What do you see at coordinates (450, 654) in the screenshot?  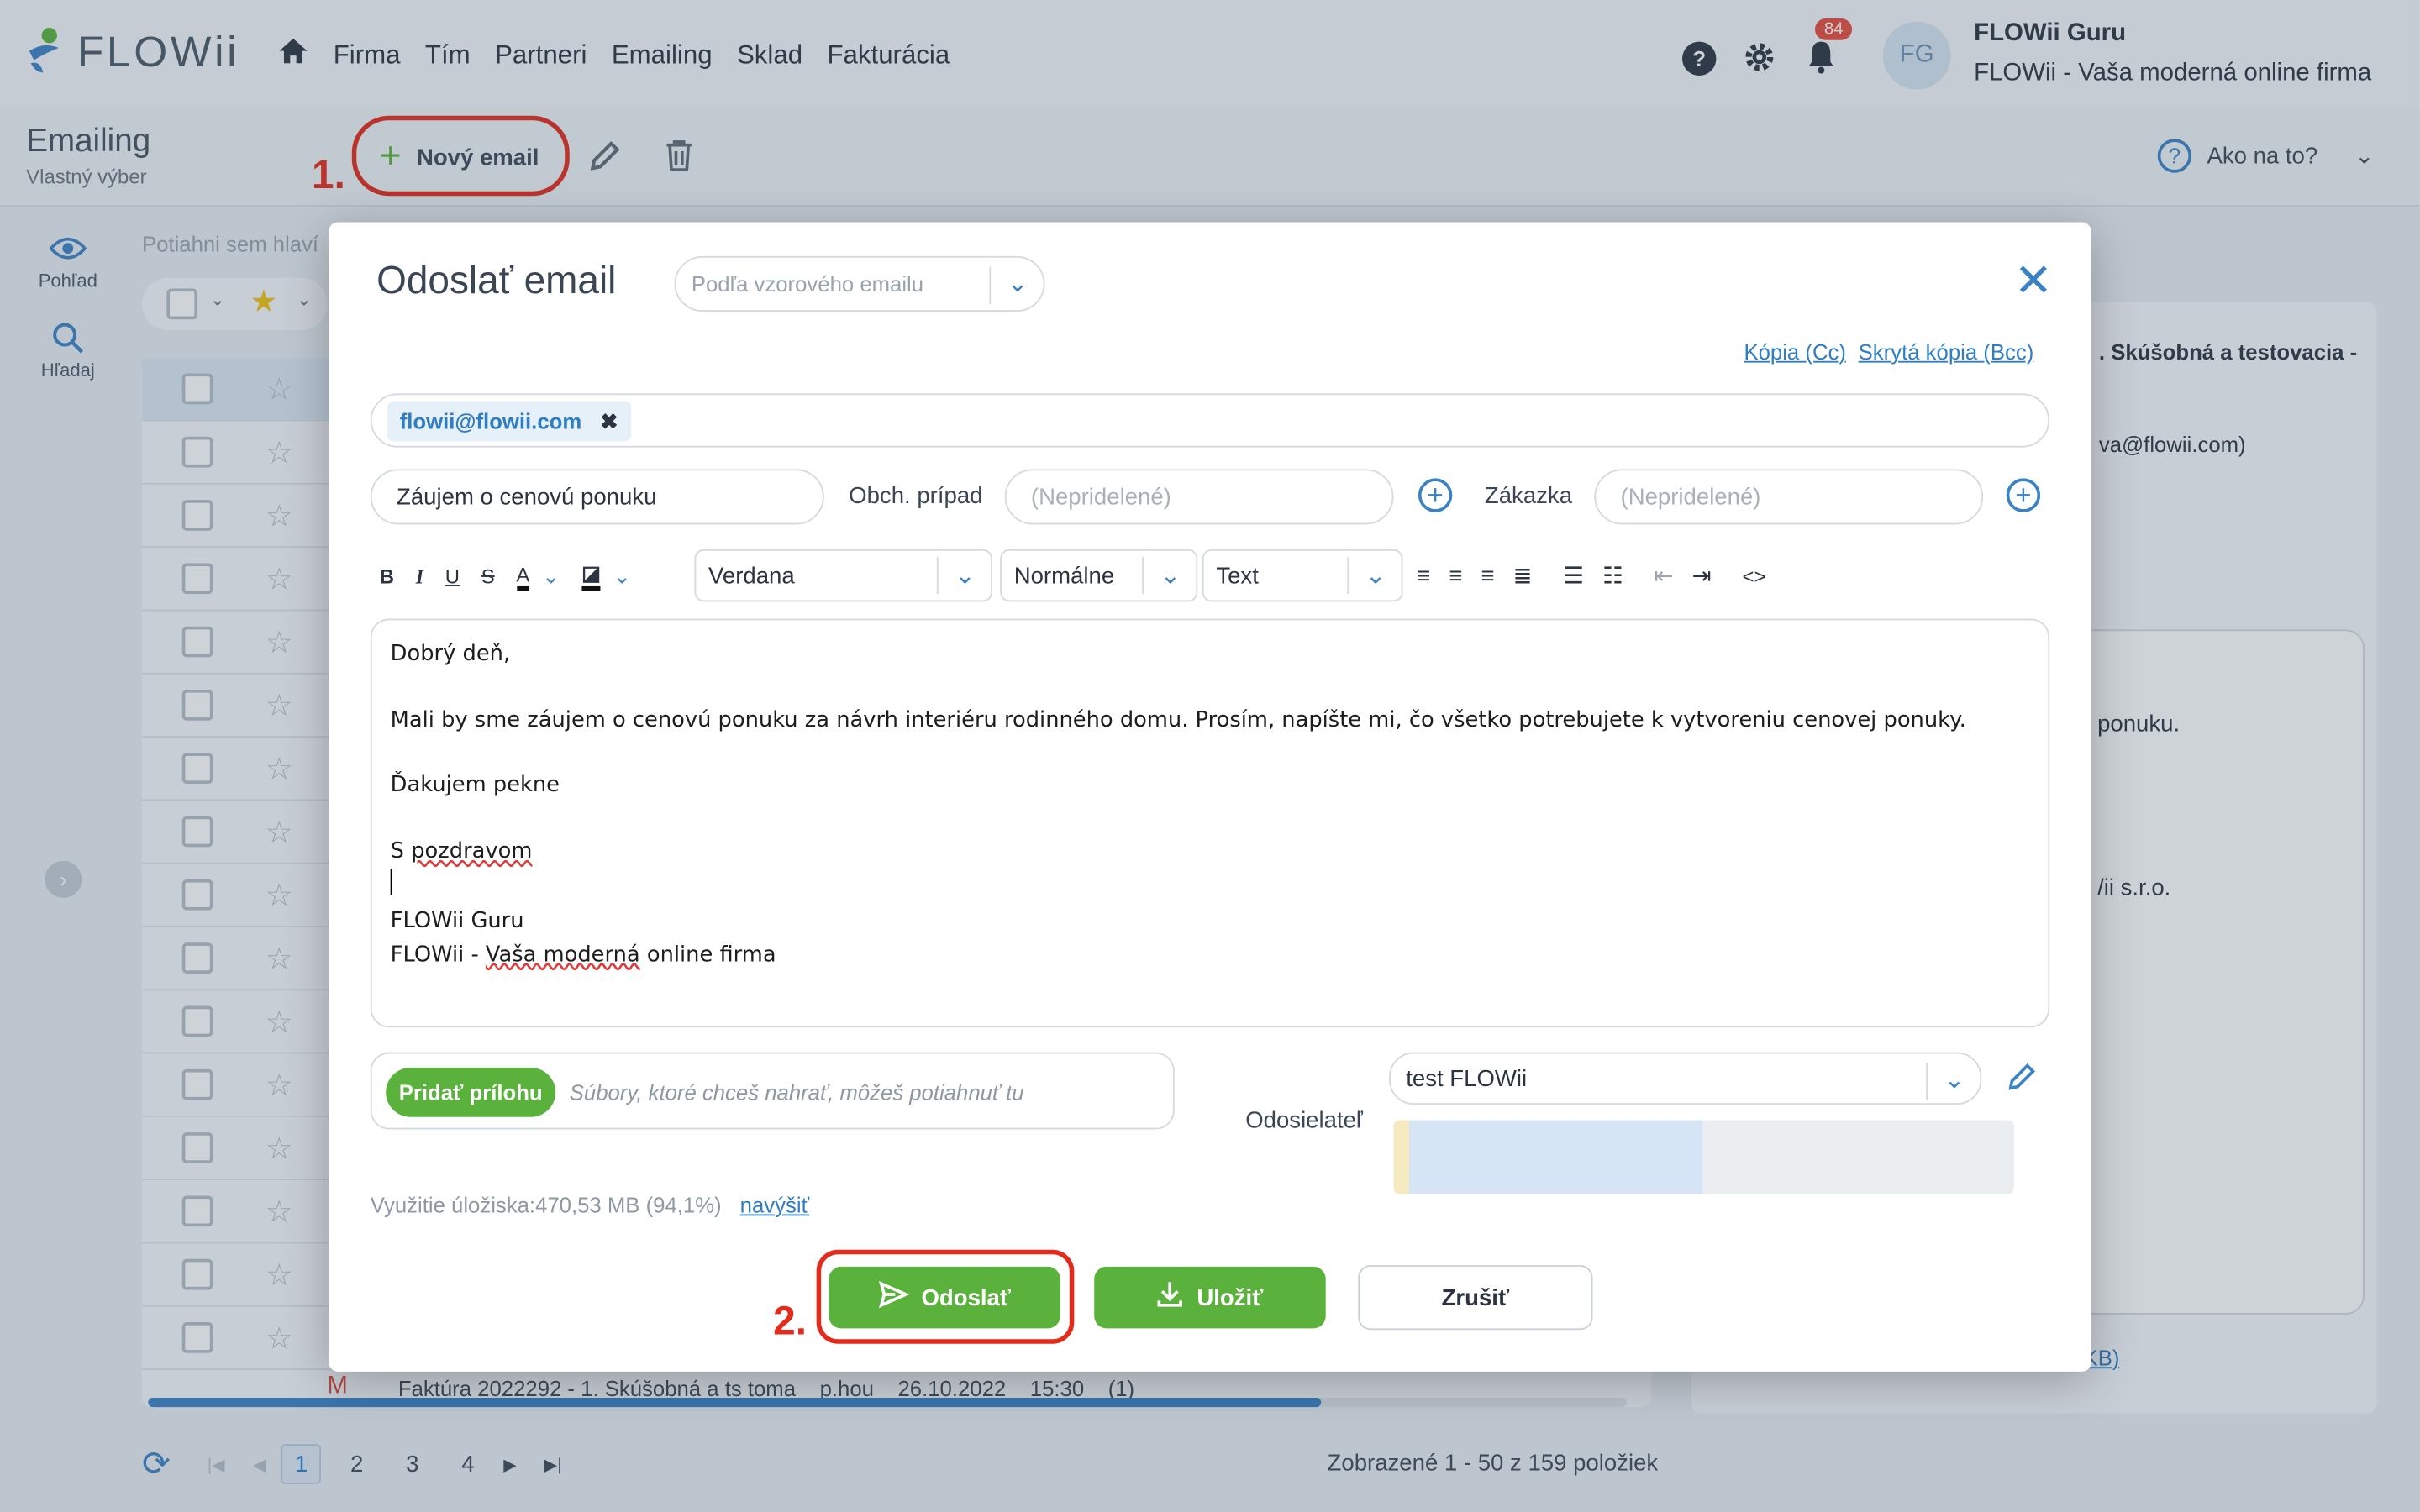 I see `body-line: Dobrý deň,` at bounding box center [450, 654].